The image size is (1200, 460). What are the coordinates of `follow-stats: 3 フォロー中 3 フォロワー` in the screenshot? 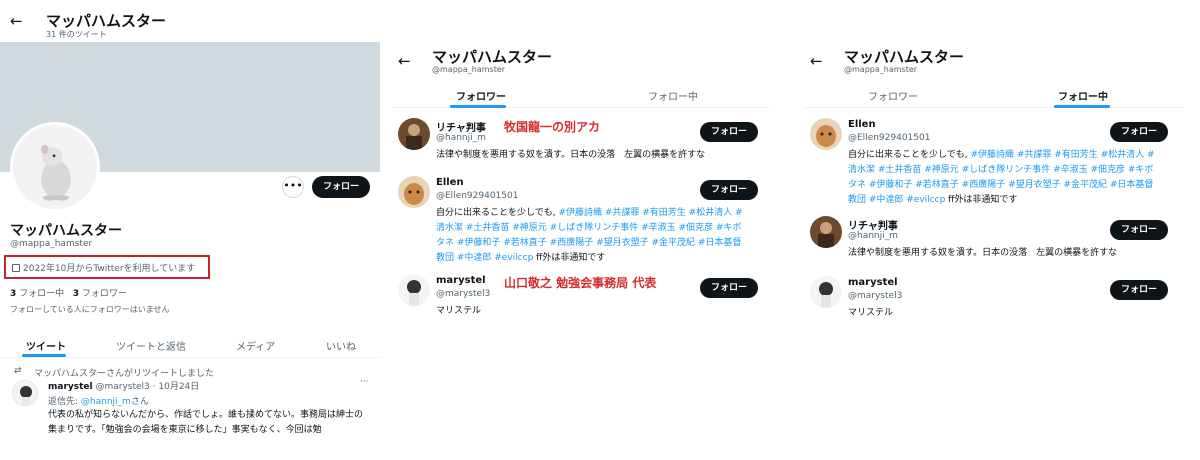 It's located at (68, 292).